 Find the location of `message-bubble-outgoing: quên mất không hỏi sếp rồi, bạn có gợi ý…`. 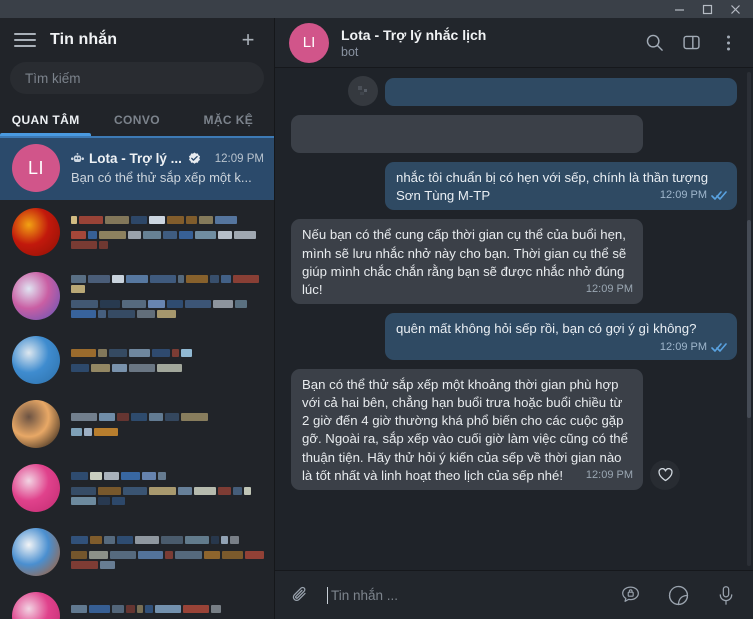

message-bubble-outgoing: quên mất không hỏi sếp rồi, bạn có gợi ý… is located at coordinates (561, 336).